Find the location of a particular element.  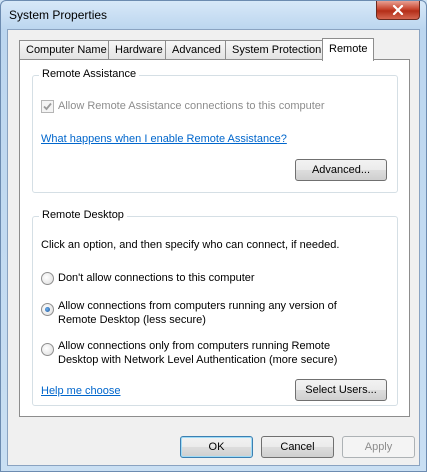

tab-label: Hardware is located at coordinates (139, 50).